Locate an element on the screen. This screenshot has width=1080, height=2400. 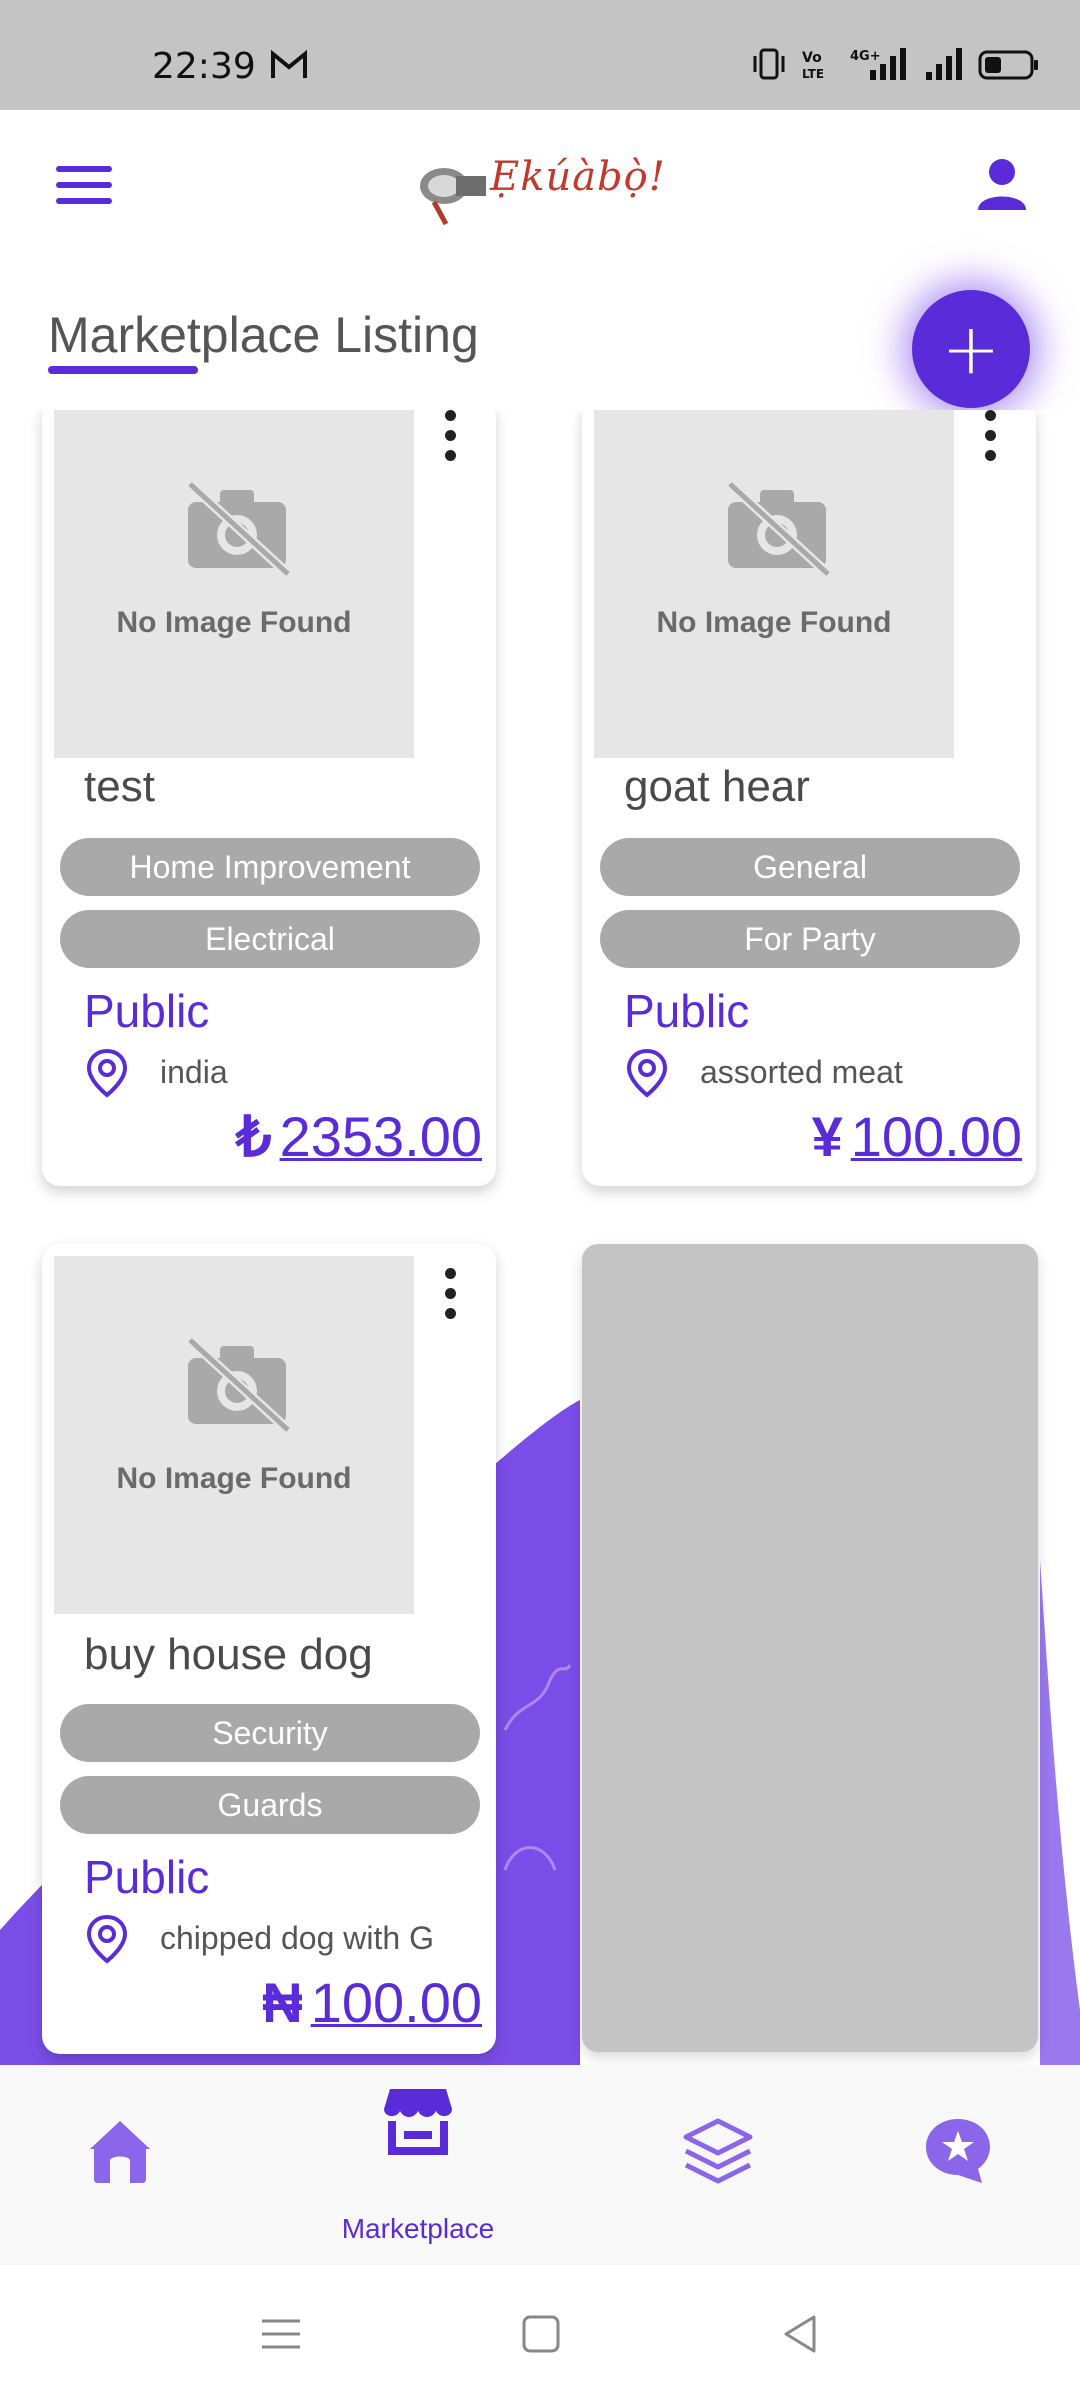
subcategory-chip: For Party is located at coordinates (810, 939).